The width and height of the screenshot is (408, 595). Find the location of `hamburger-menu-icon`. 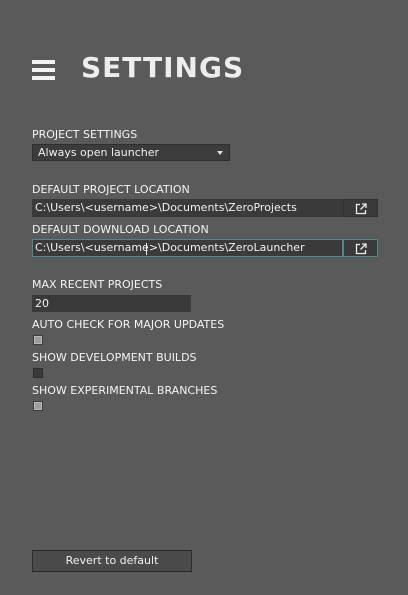

hamburger-menu-icon is located at coordinates (43, 70).